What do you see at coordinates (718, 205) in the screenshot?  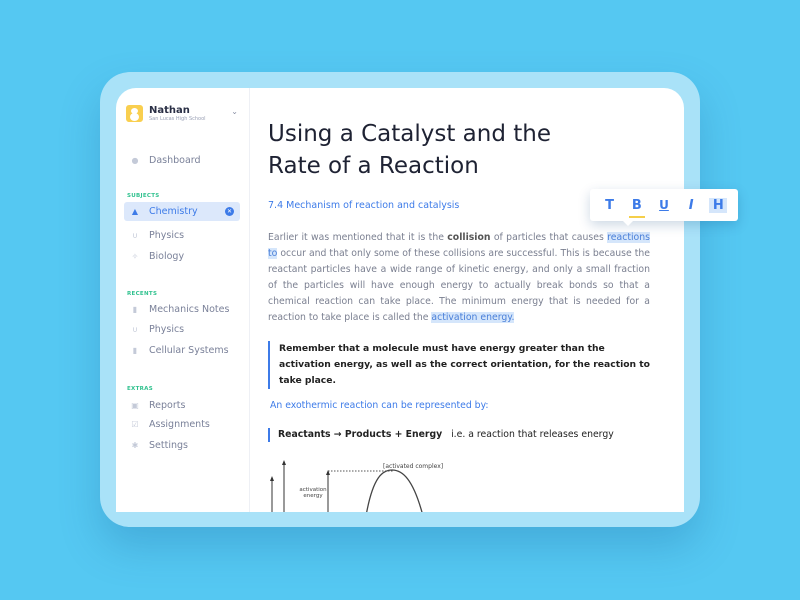 I see `highlight-button: H` at bounding box center [718, 205].